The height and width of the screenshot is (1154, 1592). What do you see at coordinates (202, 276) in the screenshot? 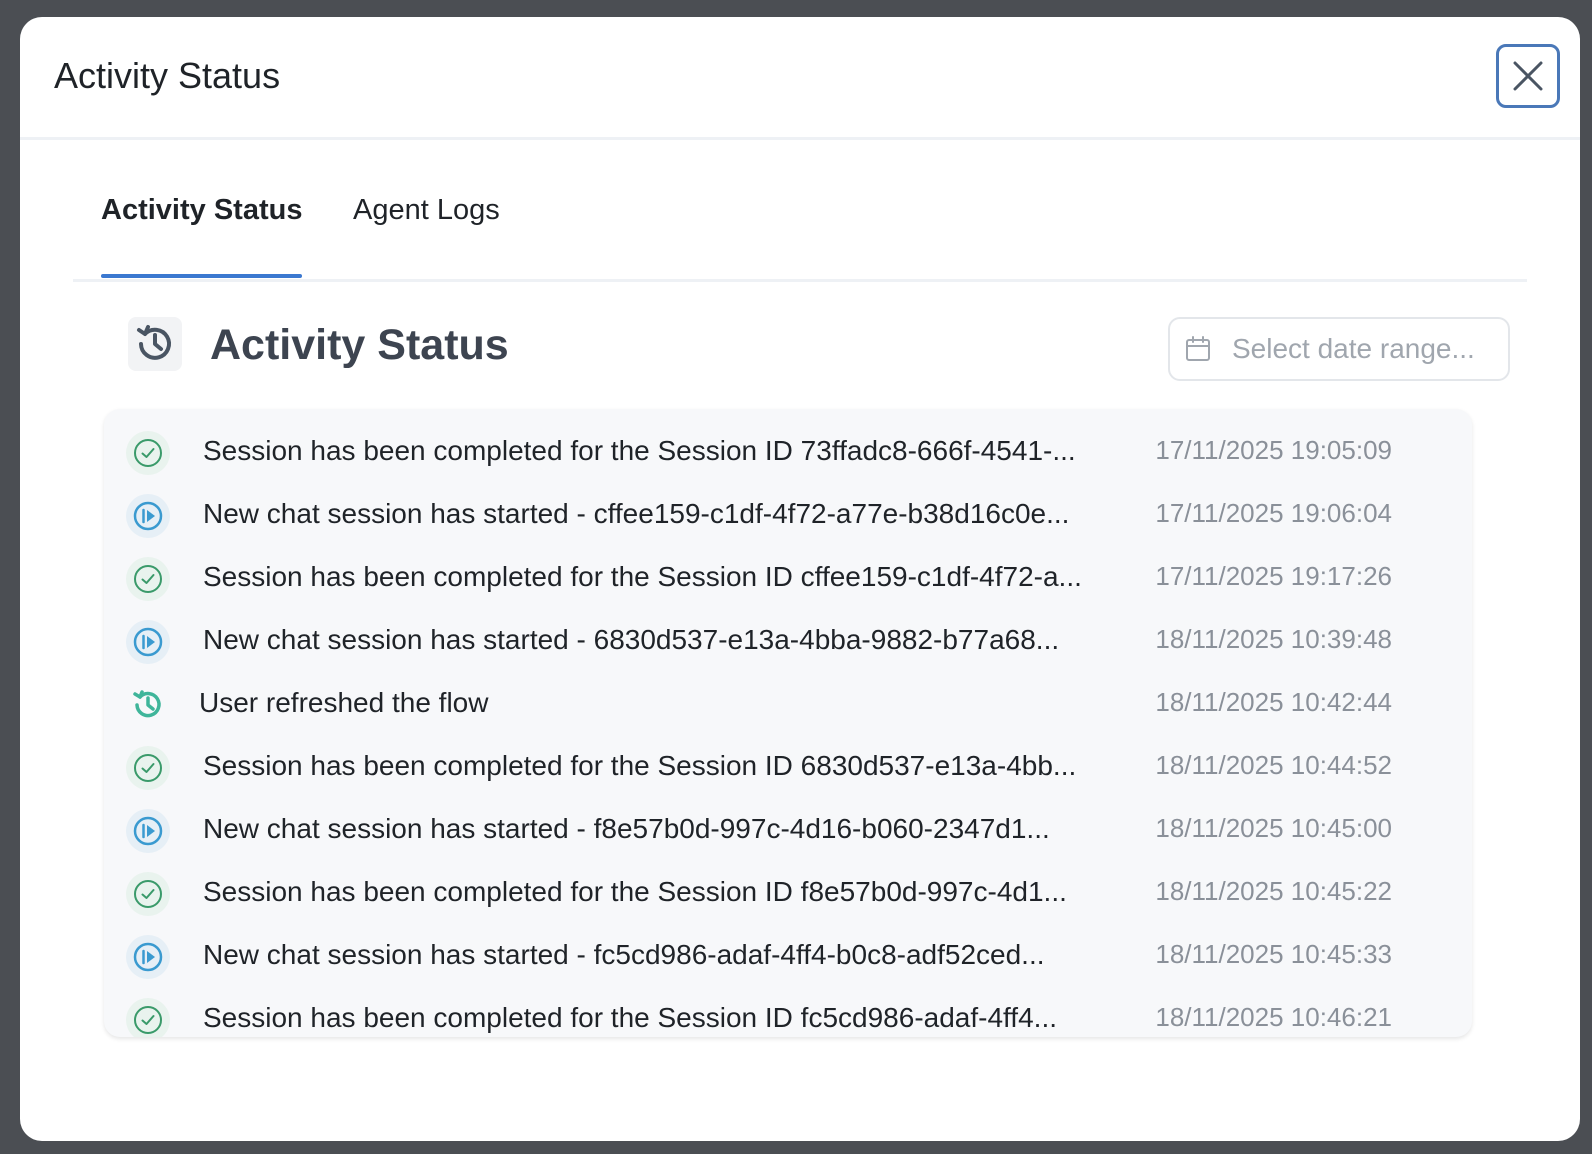
I see `active-tab-indicator` at bounding box center [202, 276].